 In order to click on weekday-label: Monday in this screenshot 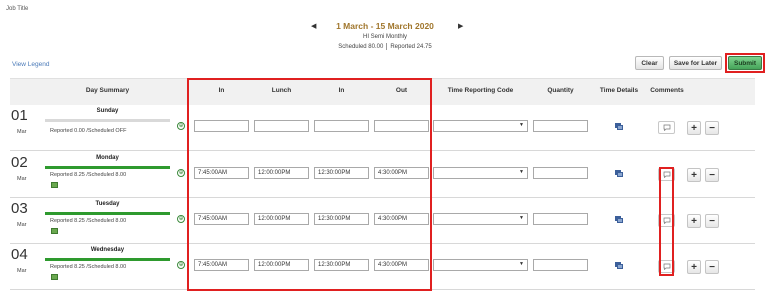, I will do `click(107, 158)`.